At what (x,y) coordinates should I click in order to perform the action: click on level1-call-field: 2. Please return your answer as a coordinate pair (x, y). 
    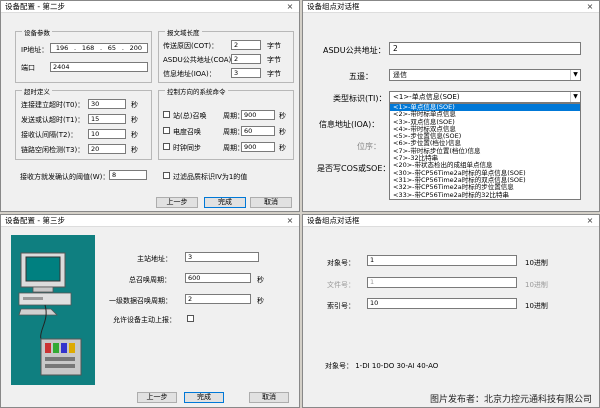
    Looking at the image, I should click on (218, 299).